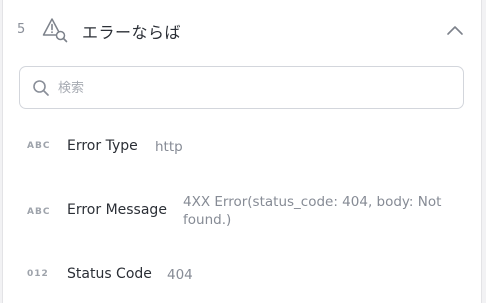 This screenshot has width=486, height=303. I want to click on number-type-tag: 012, so click(38, 274).